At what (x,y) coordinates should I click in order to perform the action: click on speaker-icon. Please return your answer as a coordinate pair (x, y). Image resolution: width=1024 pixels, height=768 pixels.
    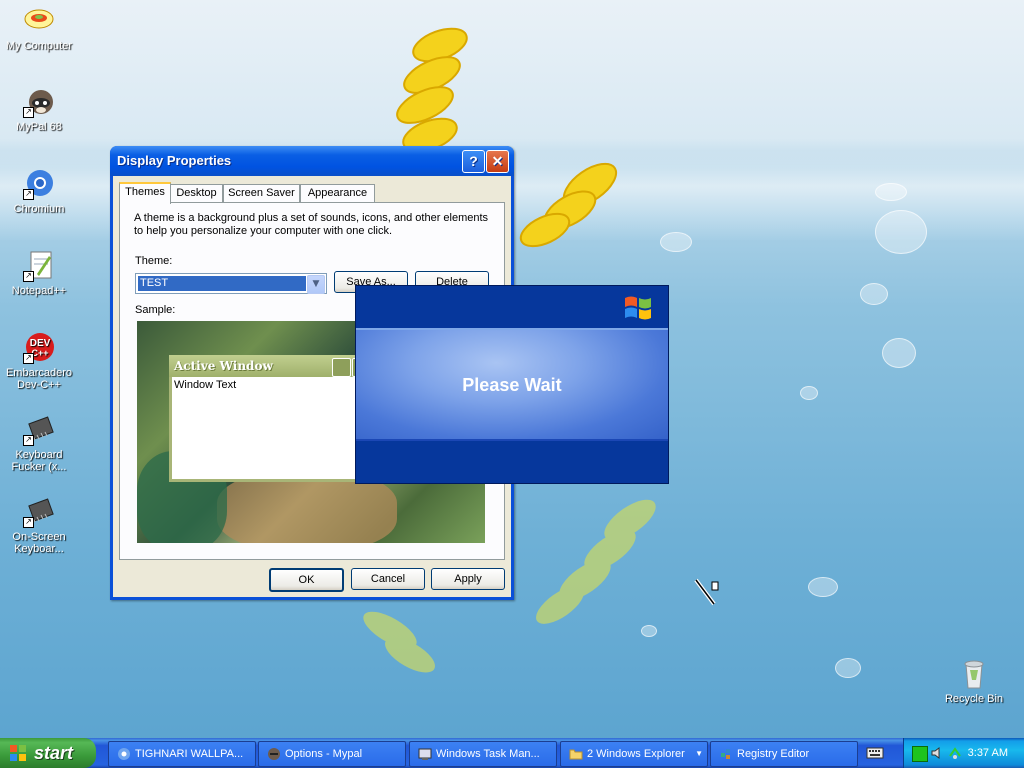
    Looking at the image, I should click on (937, 753).